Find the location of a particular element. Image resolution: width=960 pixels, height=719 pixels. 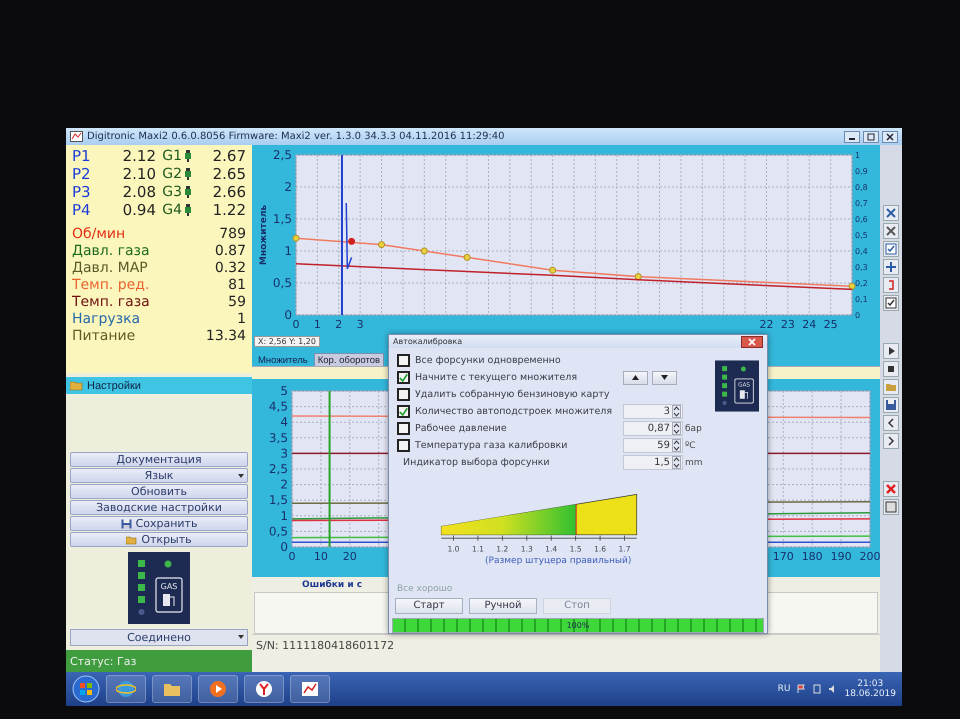

flag-icon is located at coordinates (801, 689).